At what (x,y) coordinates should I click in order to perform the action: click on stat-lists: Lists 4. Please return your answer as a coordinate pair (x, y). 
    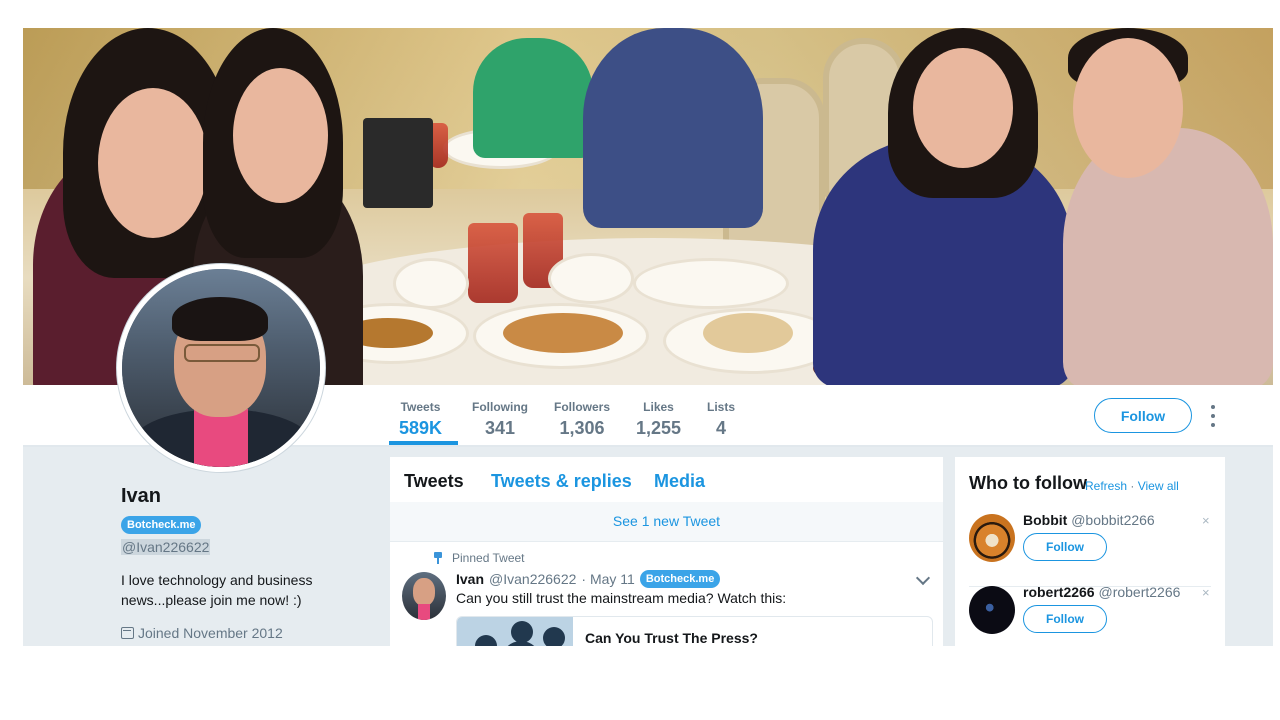
    Looking at the image, I should click on (721, 419).